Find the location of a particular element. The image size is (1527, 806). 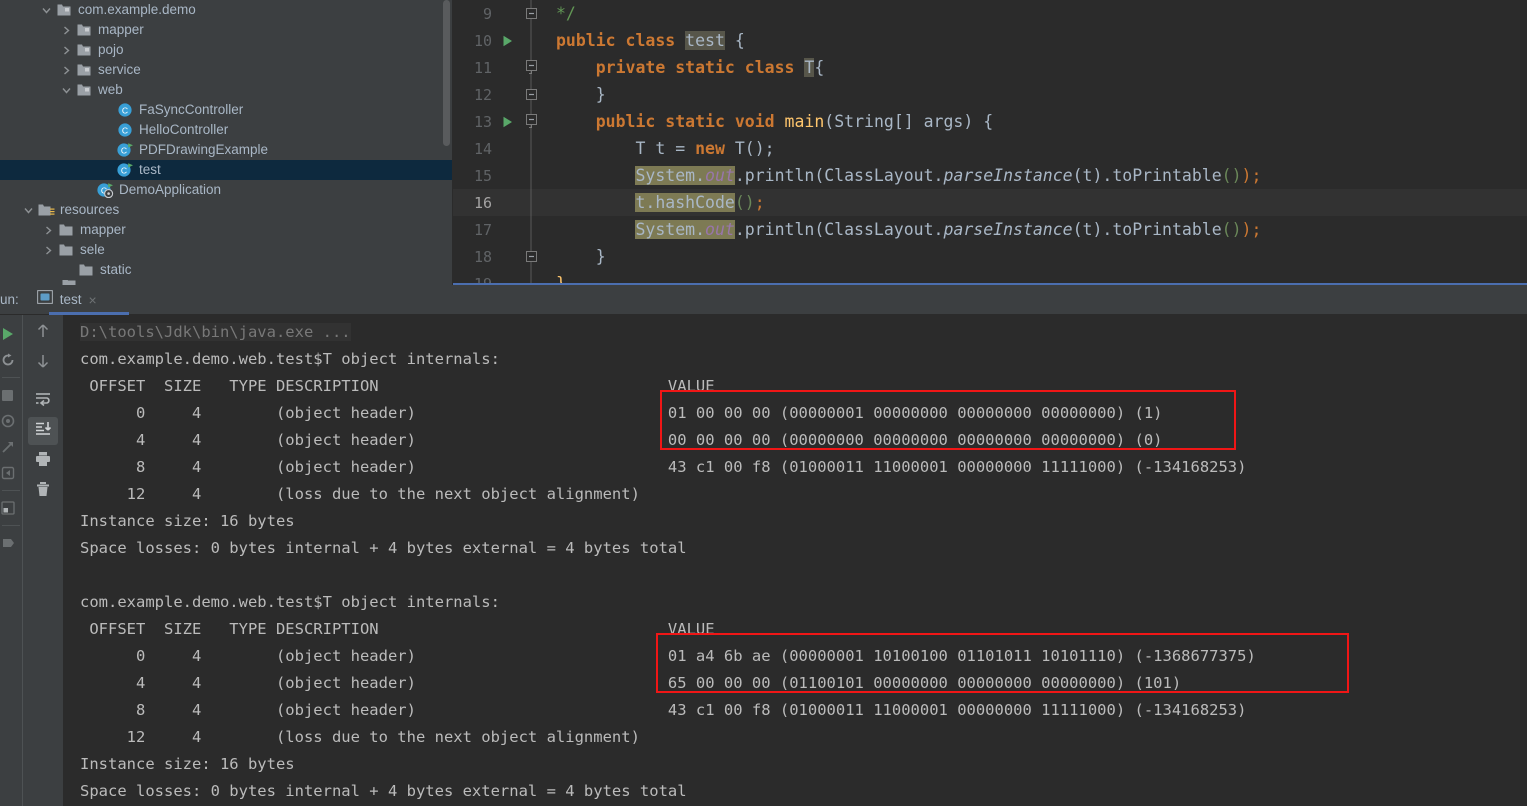

strip-divider is located at coordinates (11, 377).